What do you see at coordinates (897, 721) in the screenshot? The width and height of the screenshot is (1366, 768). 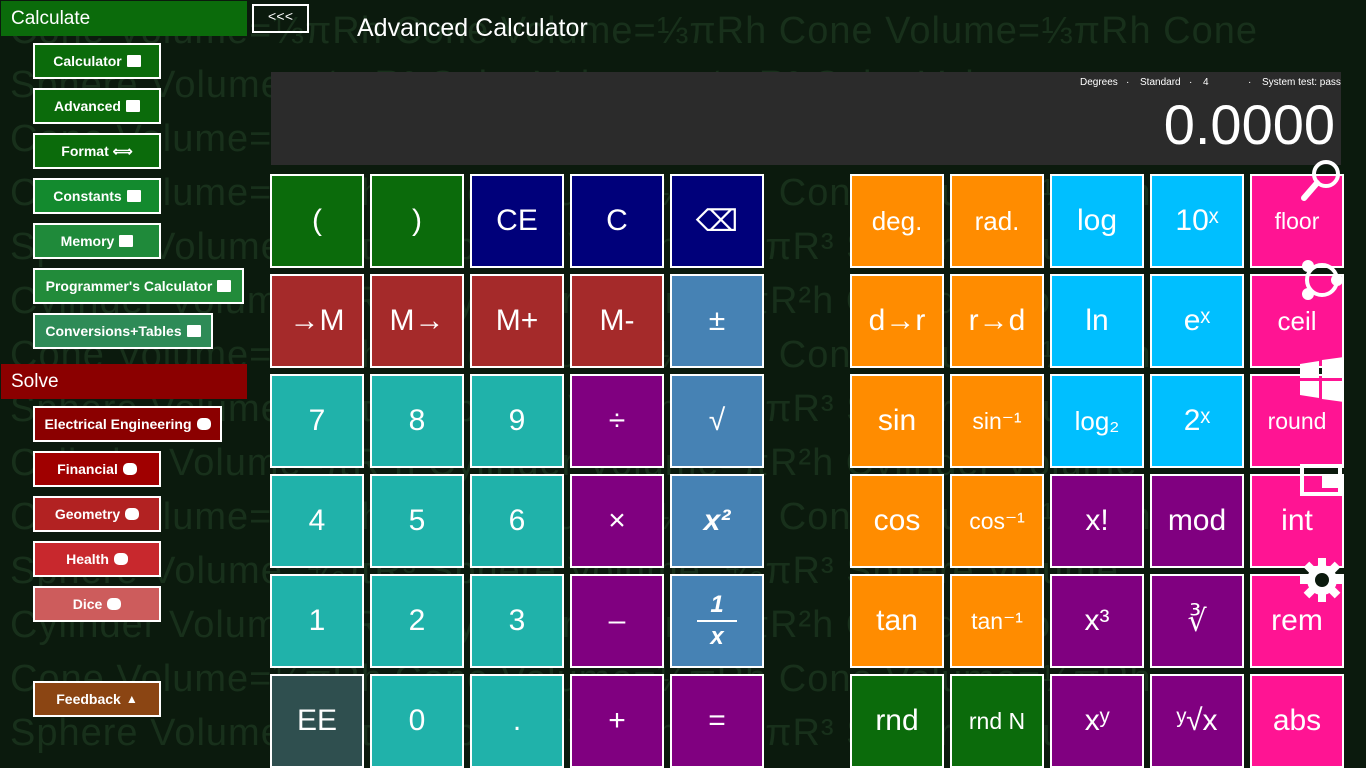 I see `function-key-5-0: rnd` at bounding box center [897, 721].